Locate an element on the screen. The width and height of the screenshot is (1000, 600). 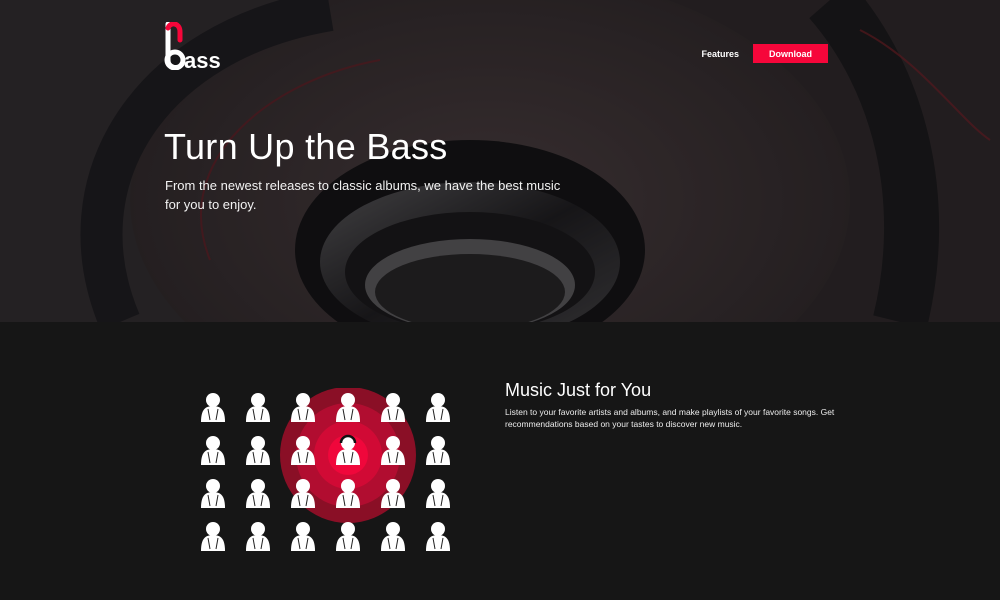
svg-text: ass is located at coordinates (202, 59).